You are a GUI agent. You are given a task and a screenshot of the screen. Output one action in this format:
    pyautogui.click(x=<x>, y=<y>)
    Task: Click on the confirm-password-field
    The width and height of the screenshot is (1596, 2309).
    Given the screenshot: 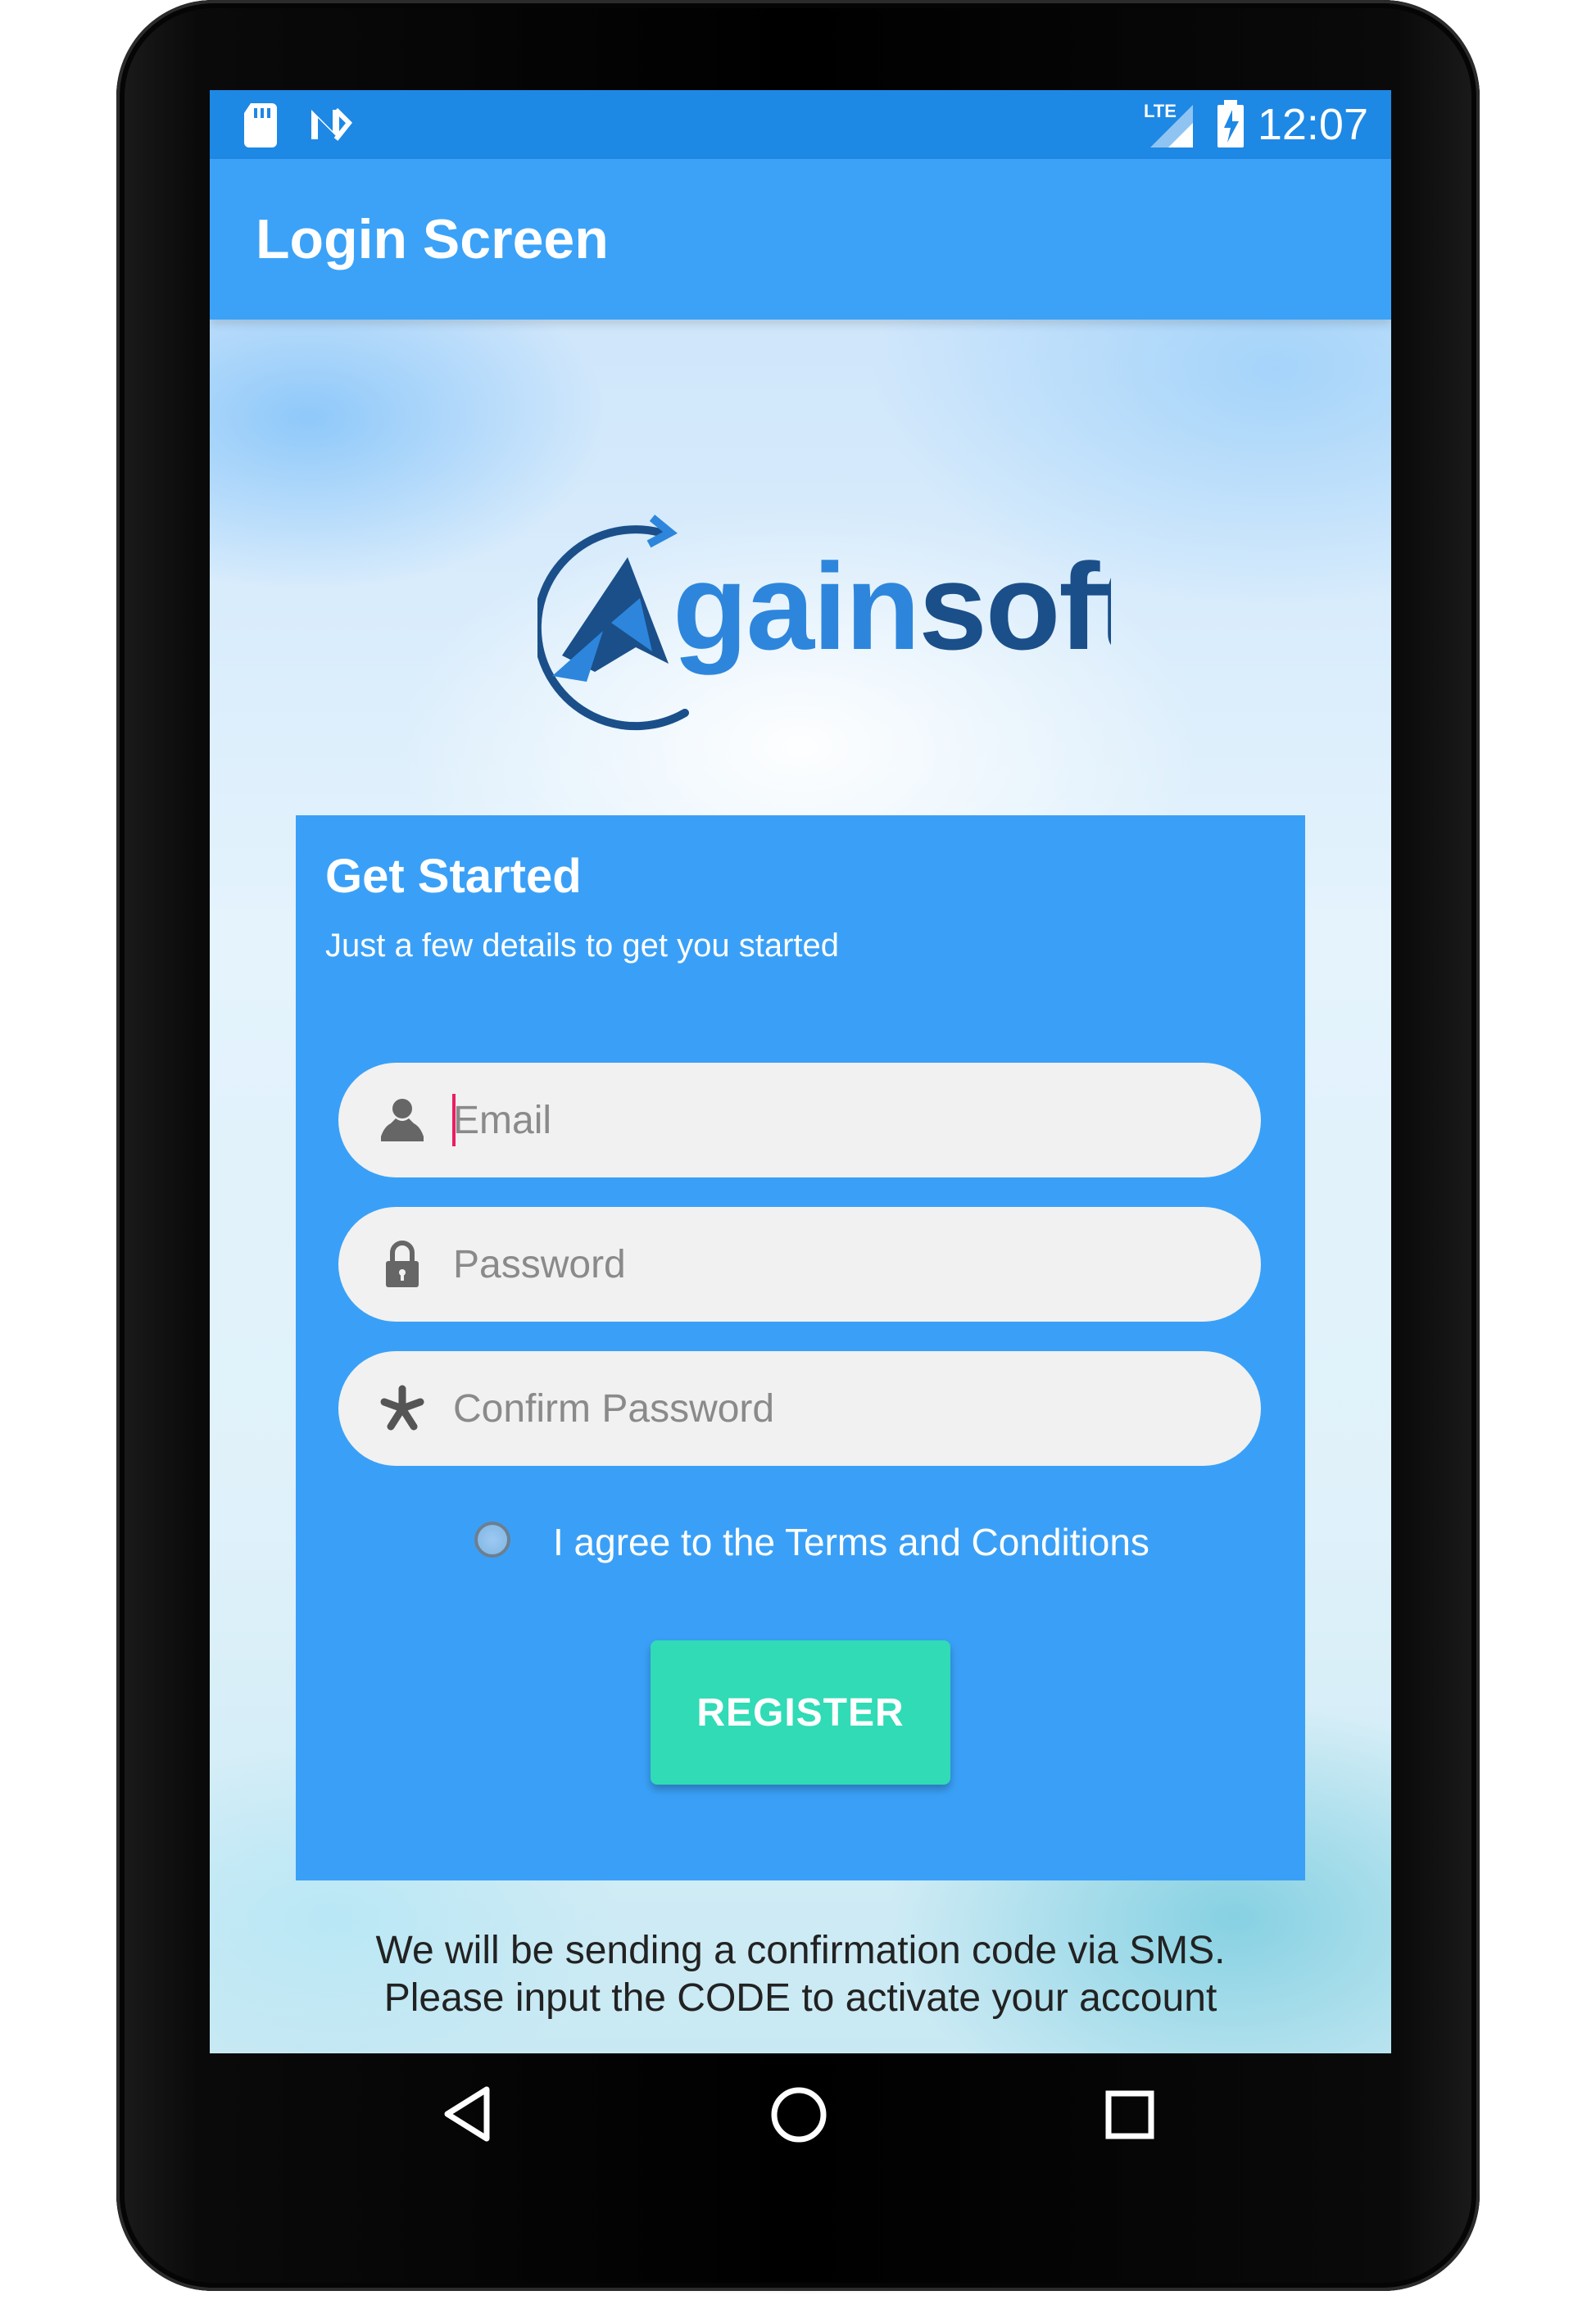 What is the action you would take?
    pyautogui.click(x=799, y=1408)
    